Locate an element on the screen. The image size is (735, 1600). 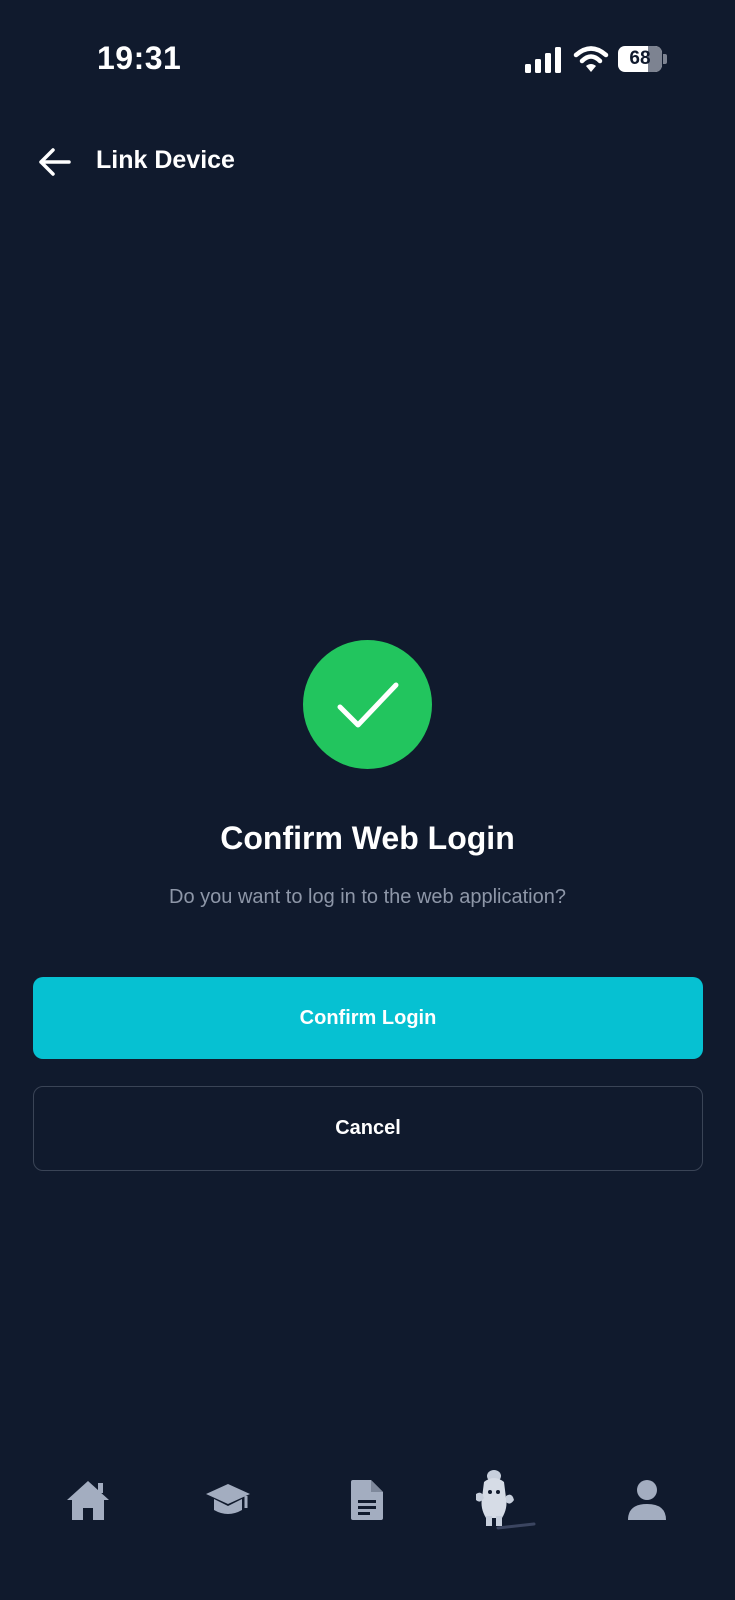
nav-item-learn is located at coordinates (228, 1500).